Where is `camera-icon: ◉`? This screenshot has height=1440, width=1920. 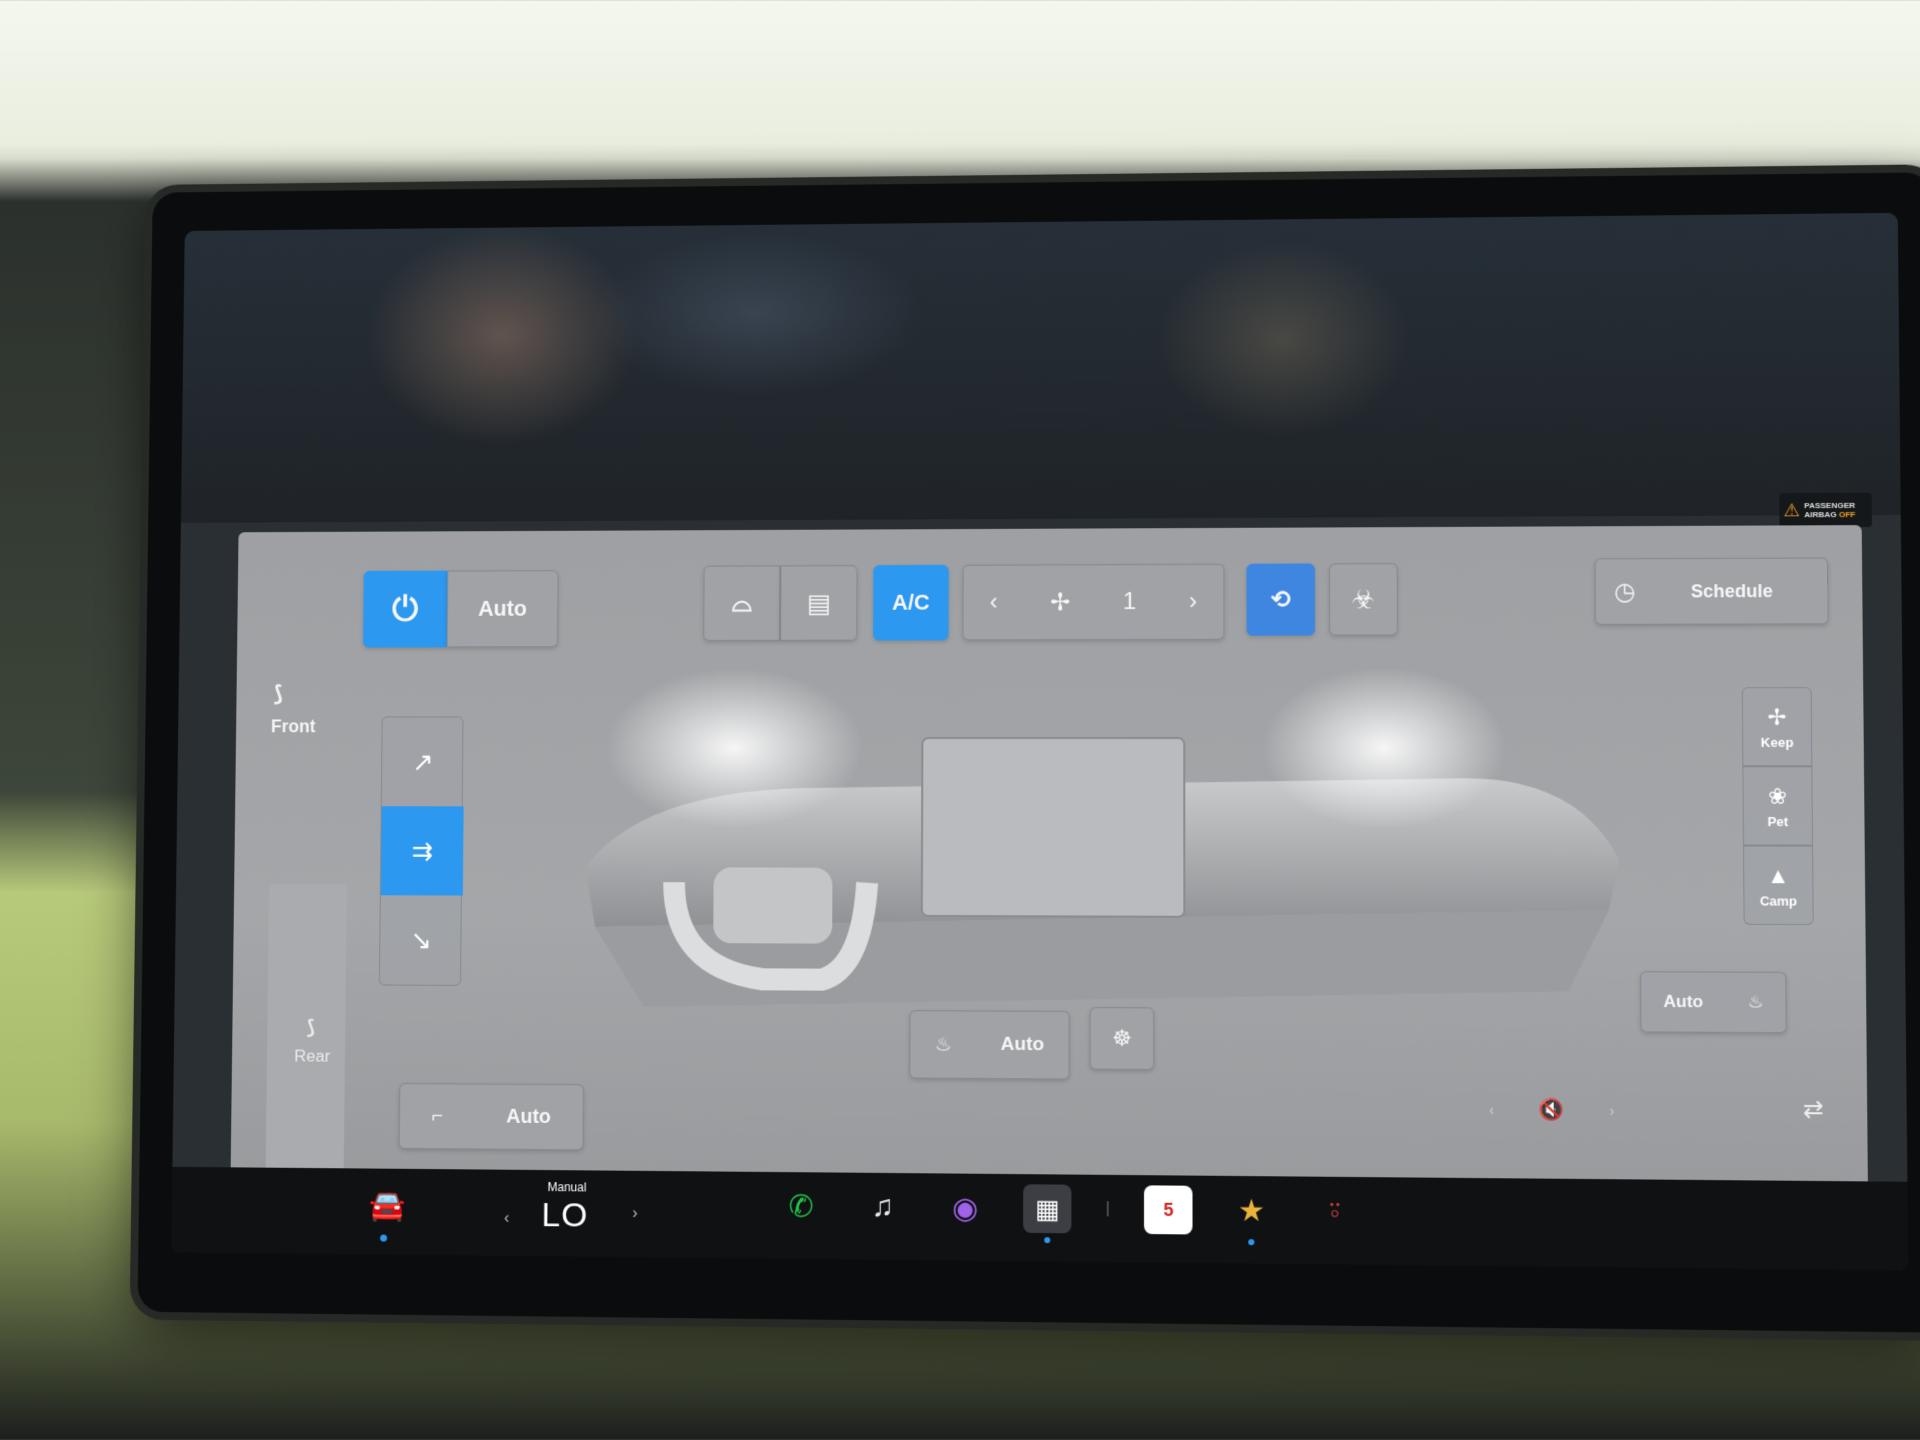 camera-icon: ◉ is located at coordinates (965, 1208).